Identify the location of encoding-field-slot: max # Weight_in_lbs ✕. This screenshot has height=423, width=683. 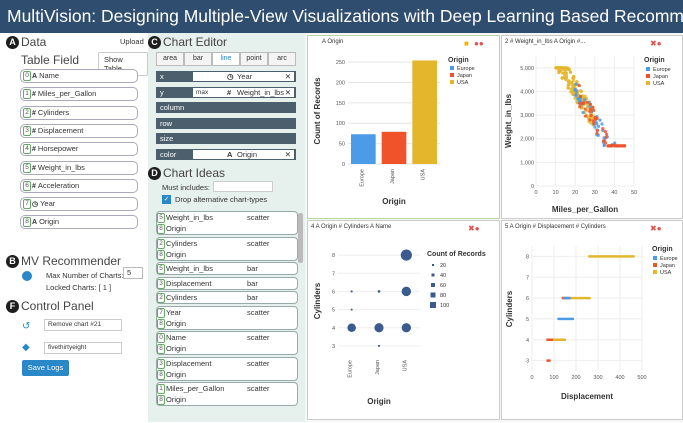
(243, 92).